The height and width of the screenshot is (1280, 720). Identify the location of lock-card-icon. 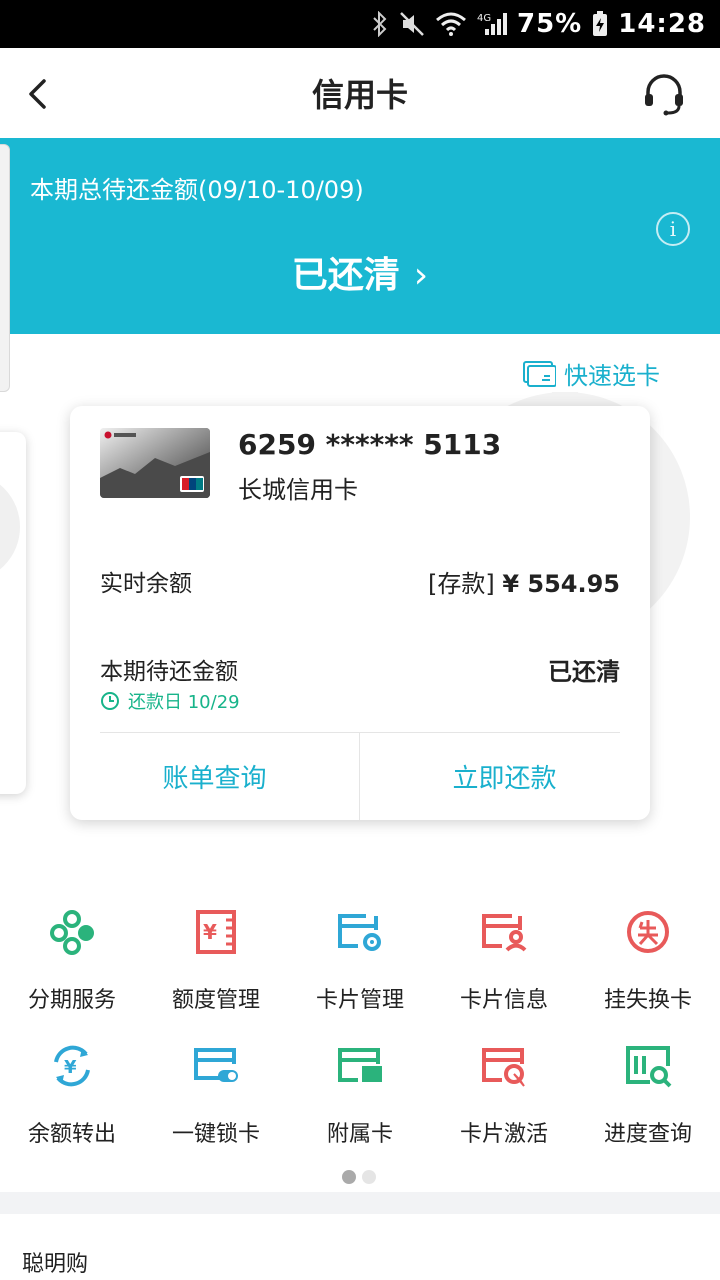
(216, 1065).